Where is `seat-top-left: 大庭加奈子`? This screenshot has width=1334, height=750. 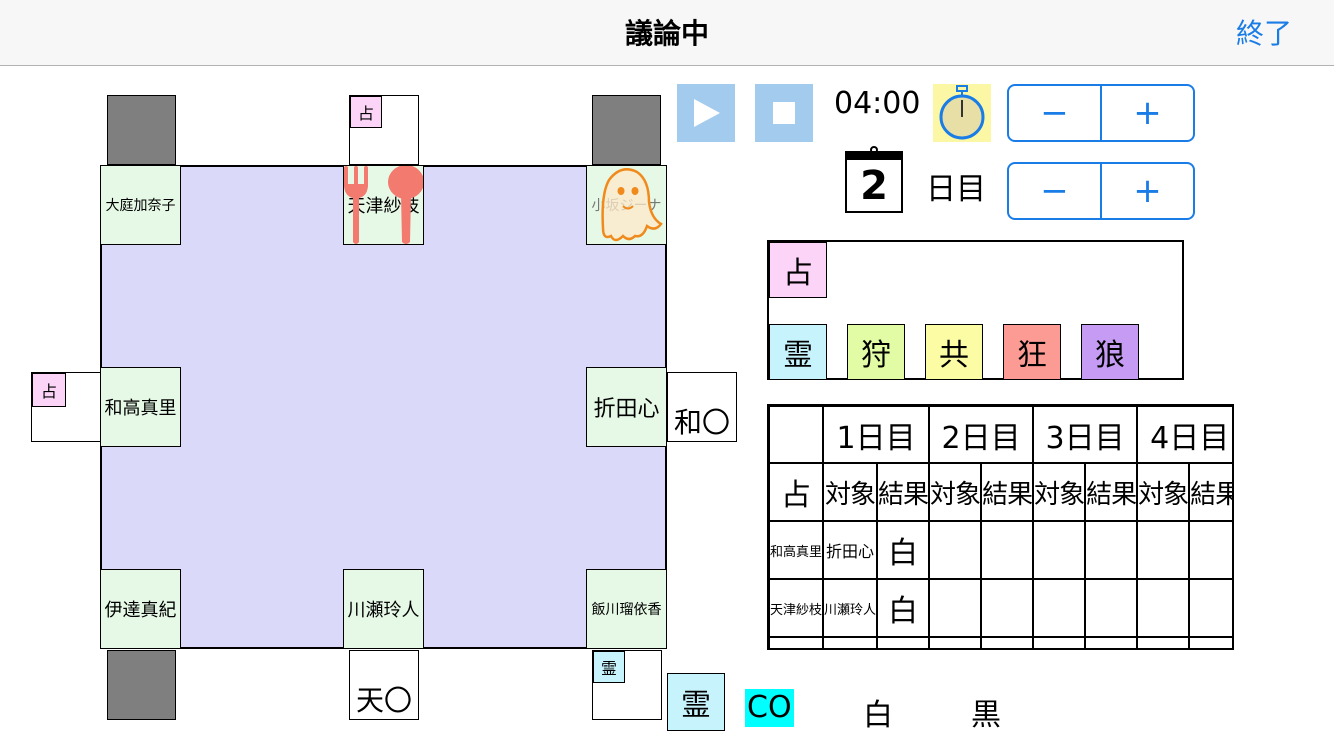 seat-top-left: 大庭加奈子 is located at coordinates (140, 205).